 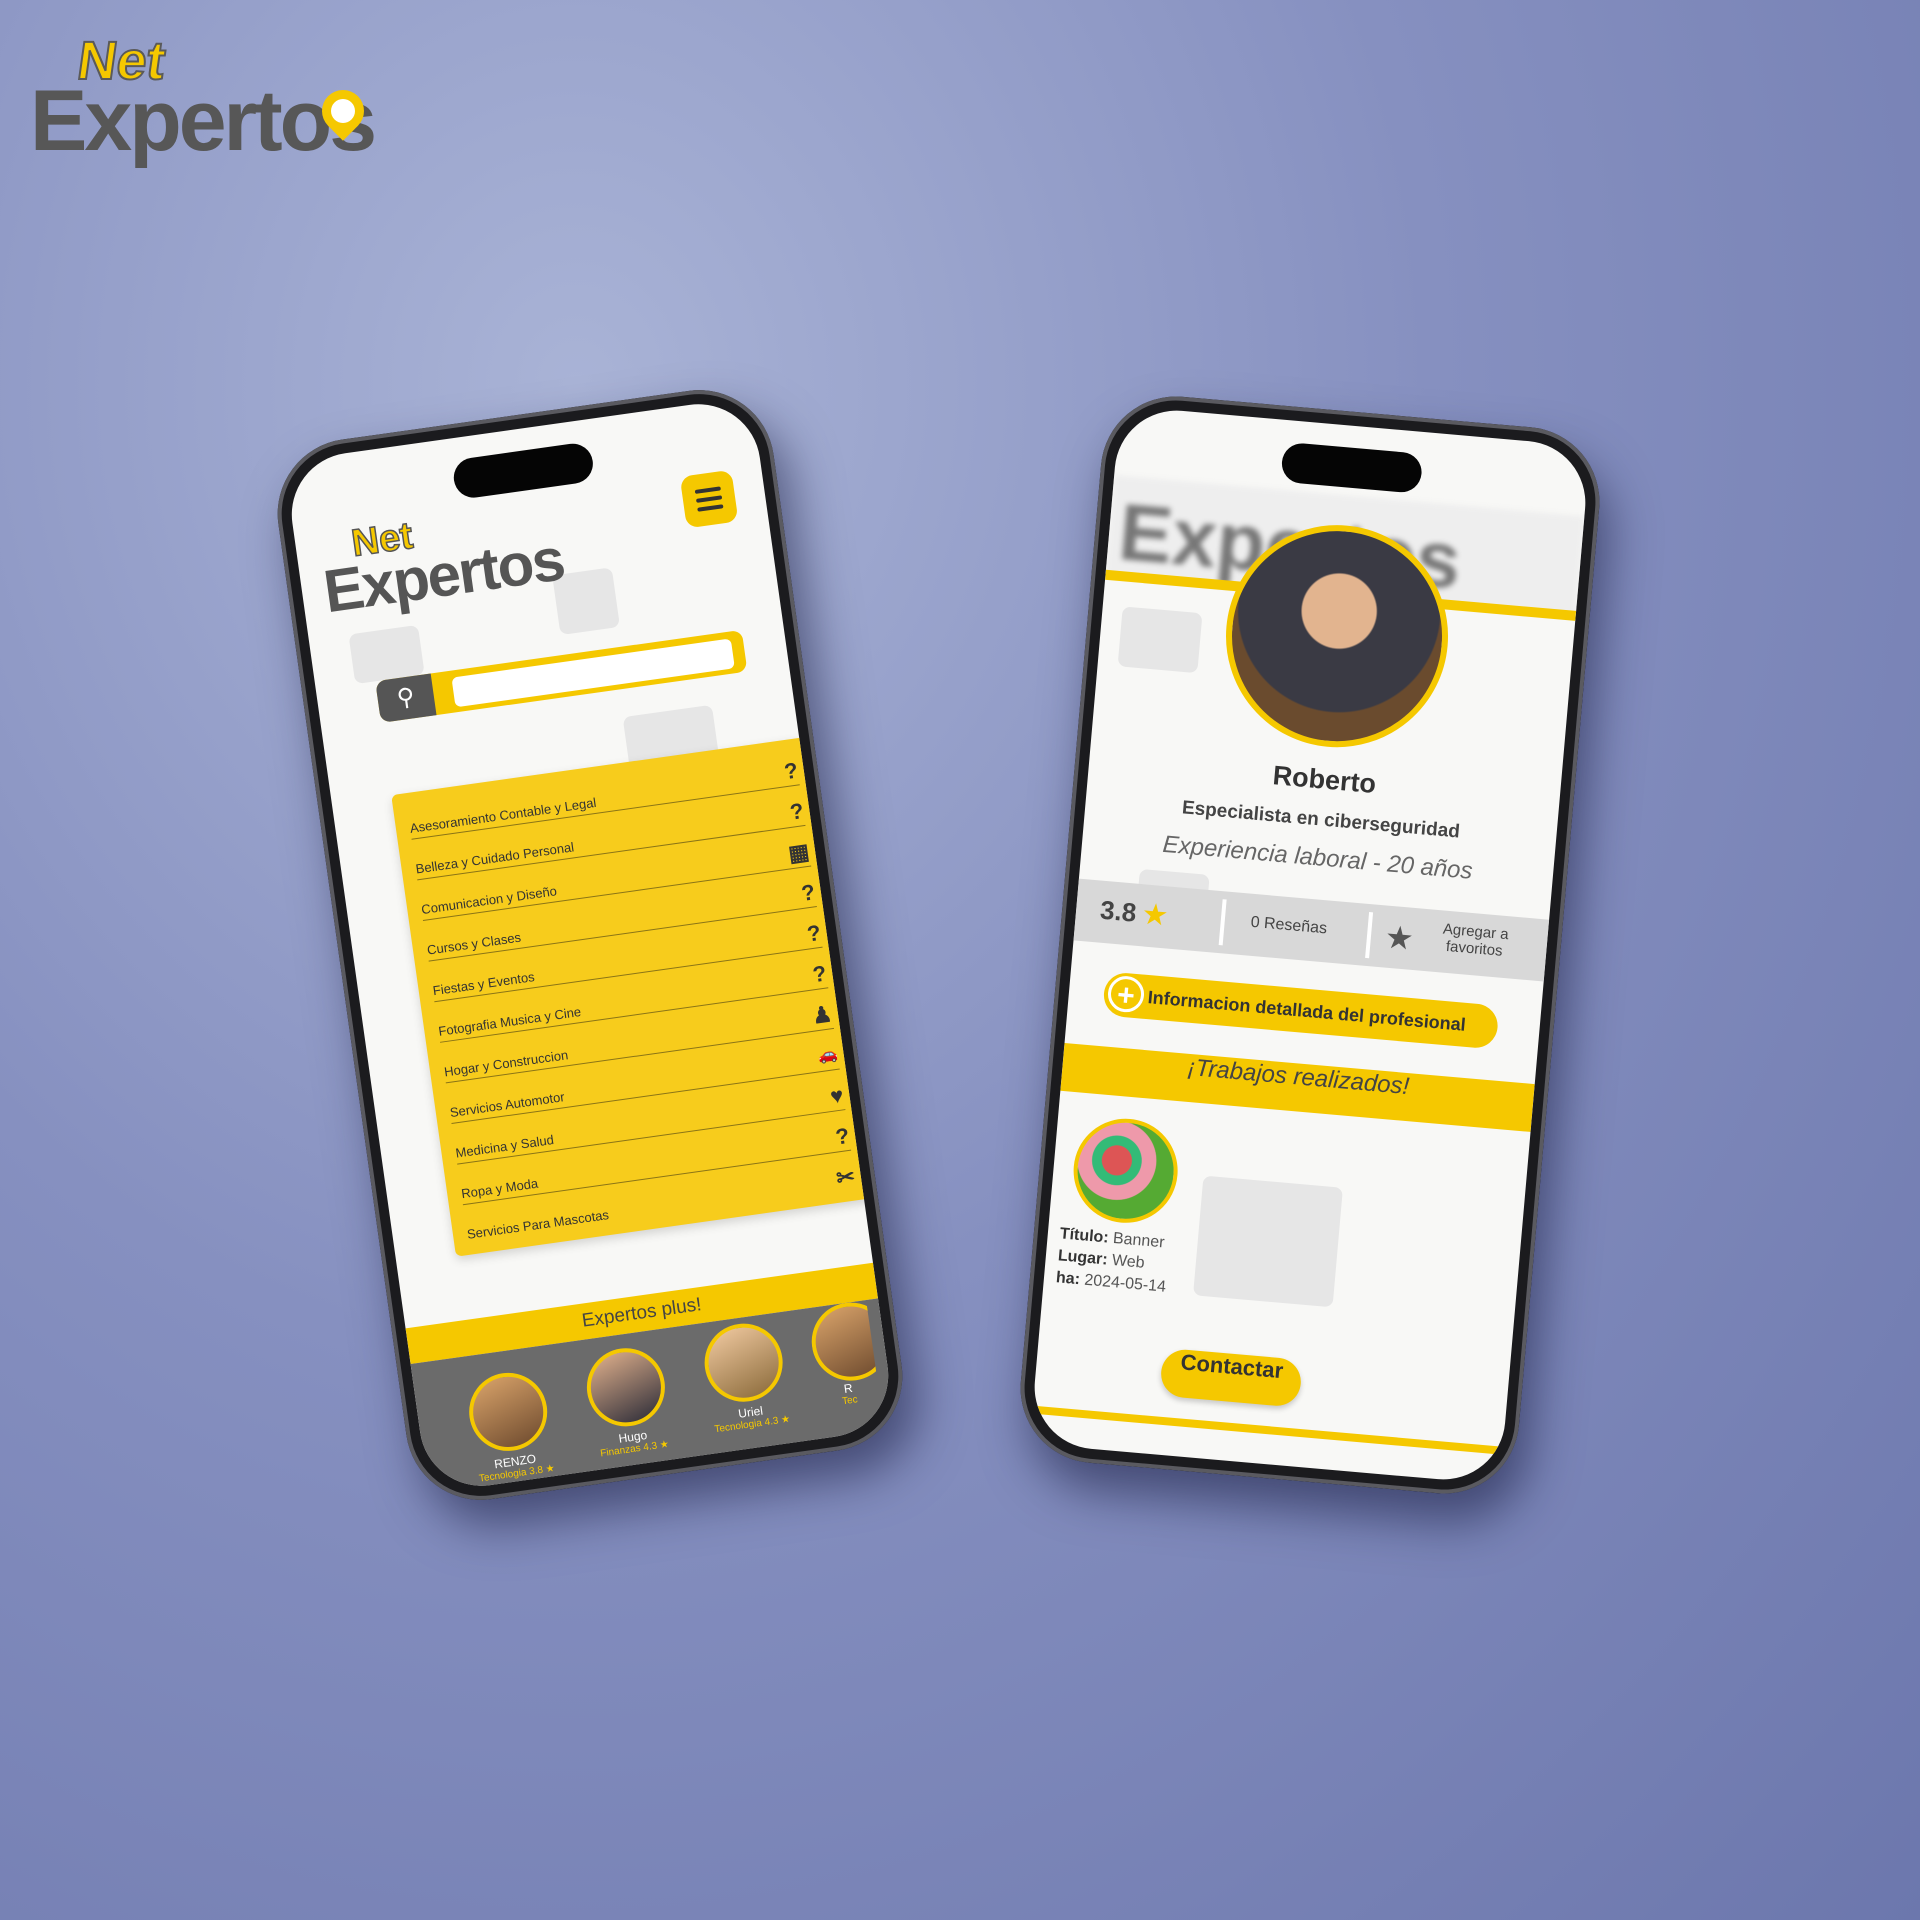 I want to click on profile-stats-bar: 3.8 ★ 0 Reseñas ★ Agregar a favoritos, so click(x=1311, y=930).